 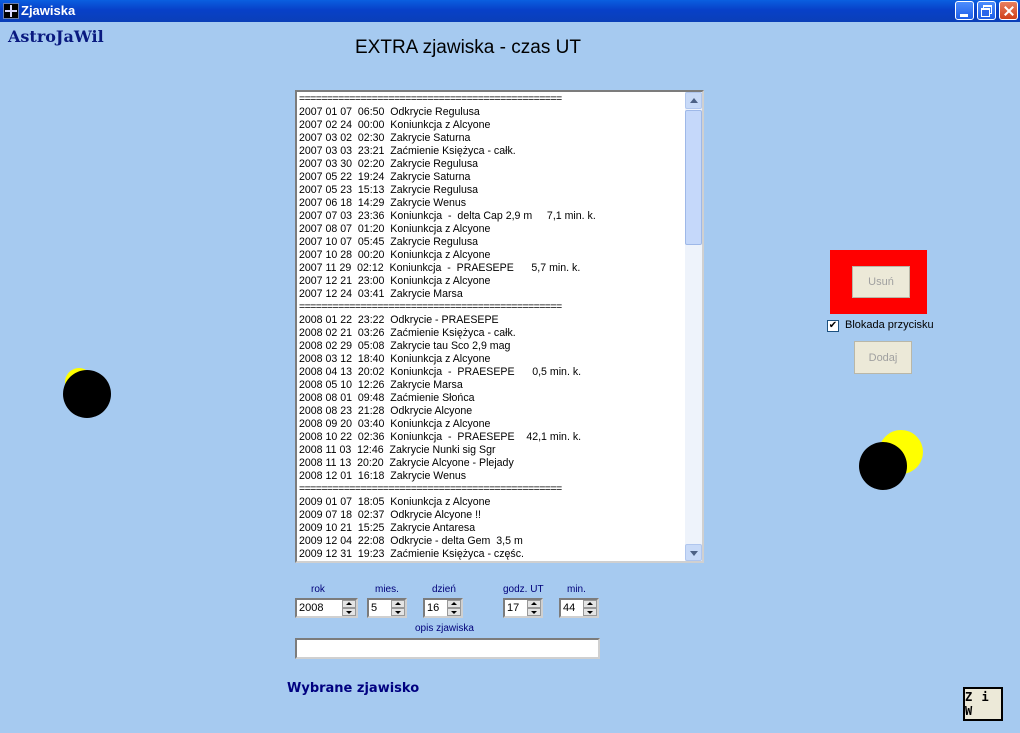 I want to click on scroll-down-button, so click(x=693, y=552).